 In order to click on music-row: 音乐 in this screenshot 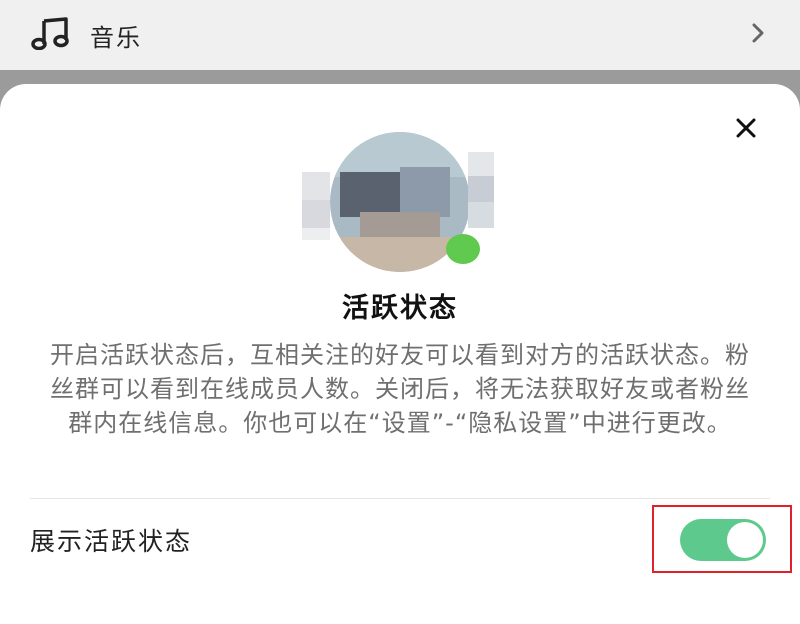, I will do `click(400, 35)`.